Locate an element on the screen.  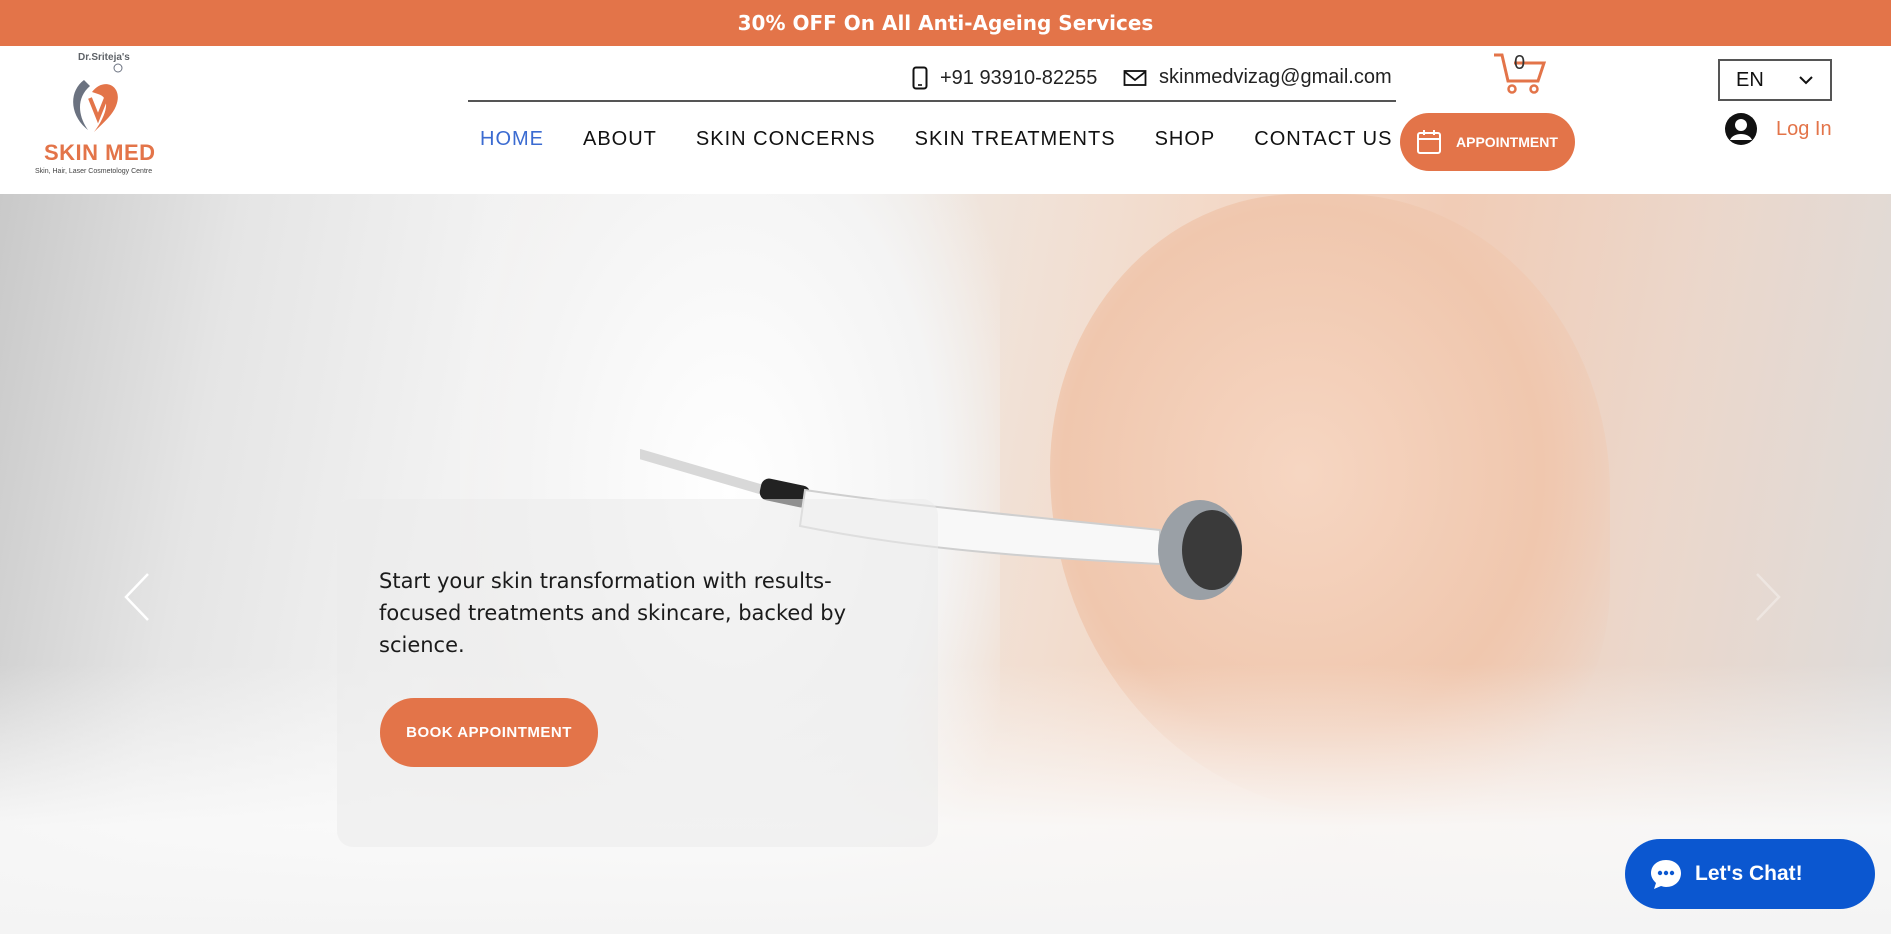
logo-name: SKIN MED is located at coordinates (100, 152).